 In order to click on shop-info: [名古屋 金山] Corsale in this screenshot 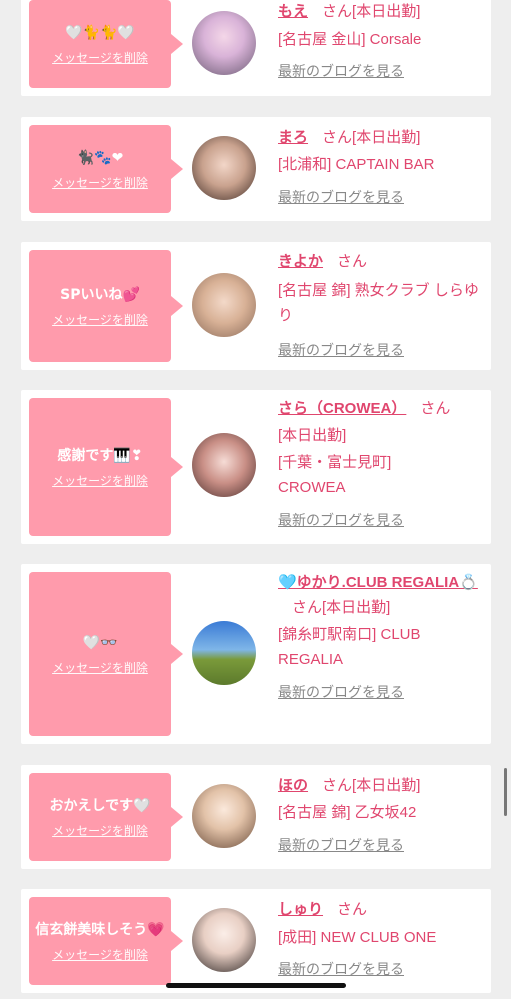, I will do `click(350, 39)`.